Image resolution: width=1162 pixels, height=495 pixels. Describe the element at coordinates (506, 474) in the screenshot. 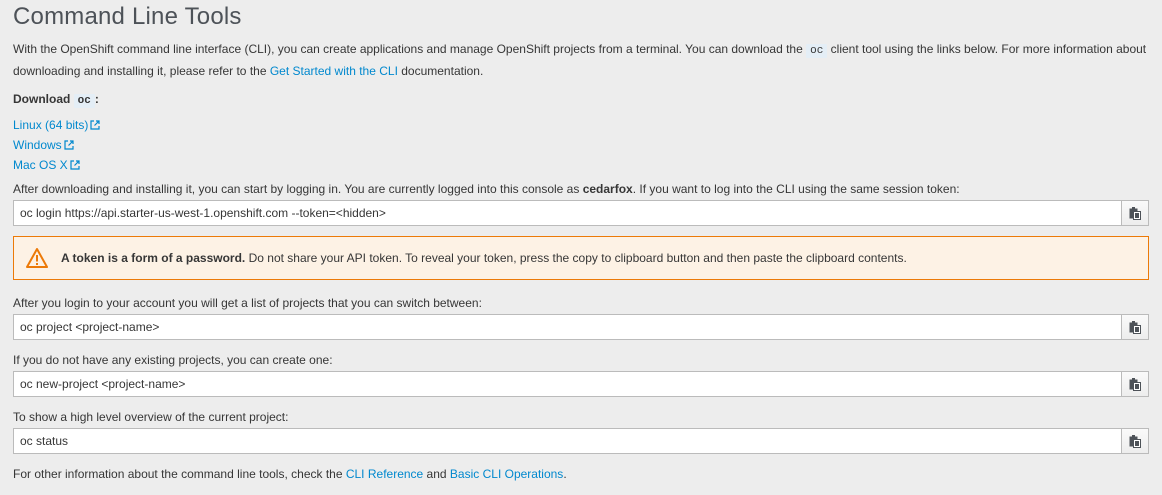

I see `basic-cli-operations-link: Basic CLI Operations` at that location.